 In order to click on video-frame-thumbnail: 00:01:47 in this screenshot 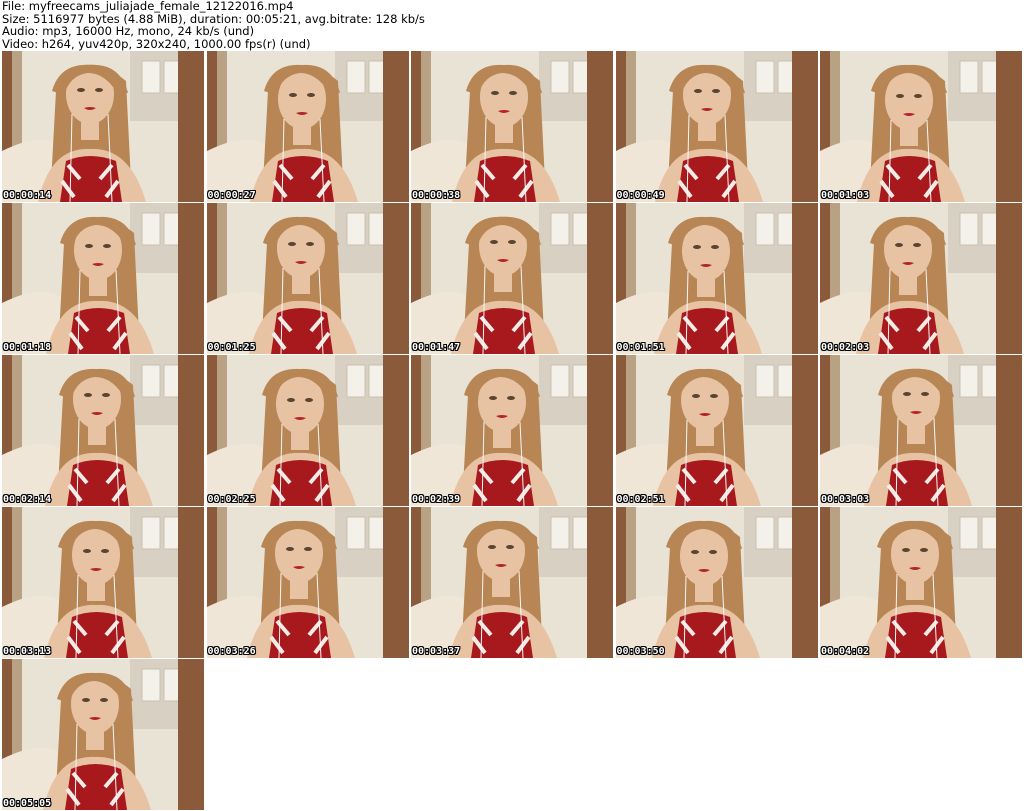, I will do `click(512, 278)`.